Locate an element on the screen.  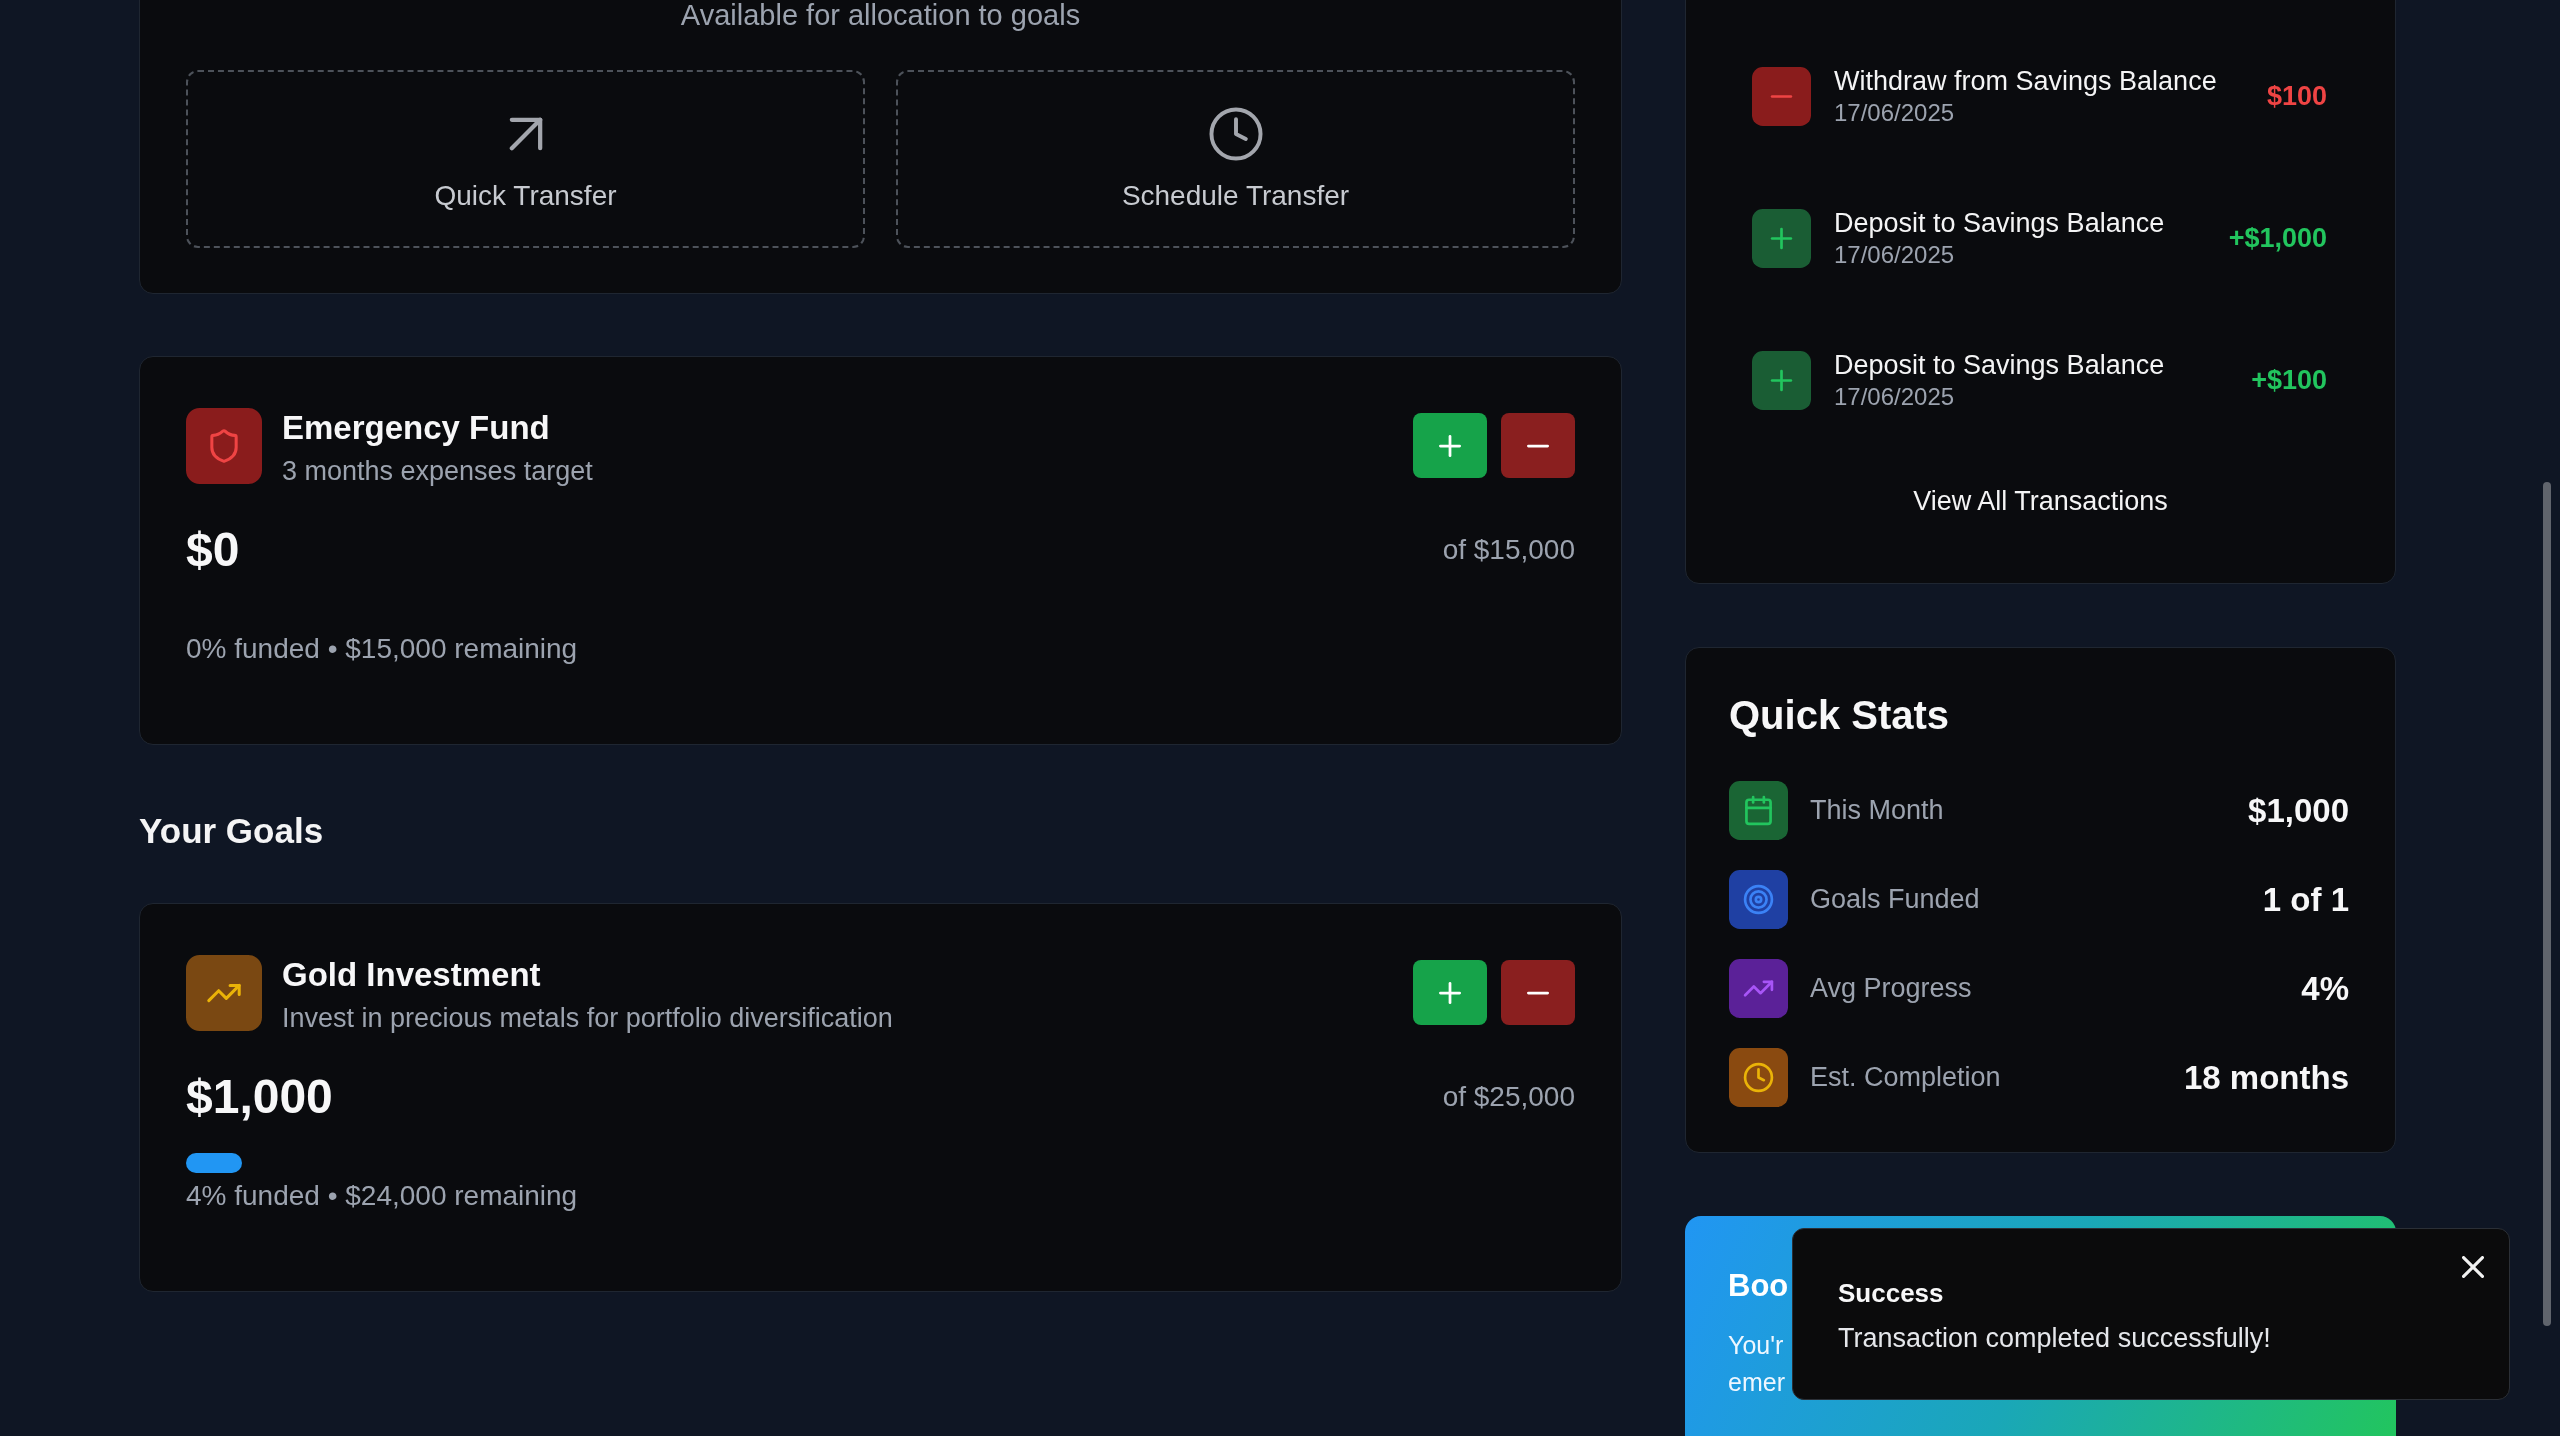
goal-amount: $0 is located at coordinates (213, 550).